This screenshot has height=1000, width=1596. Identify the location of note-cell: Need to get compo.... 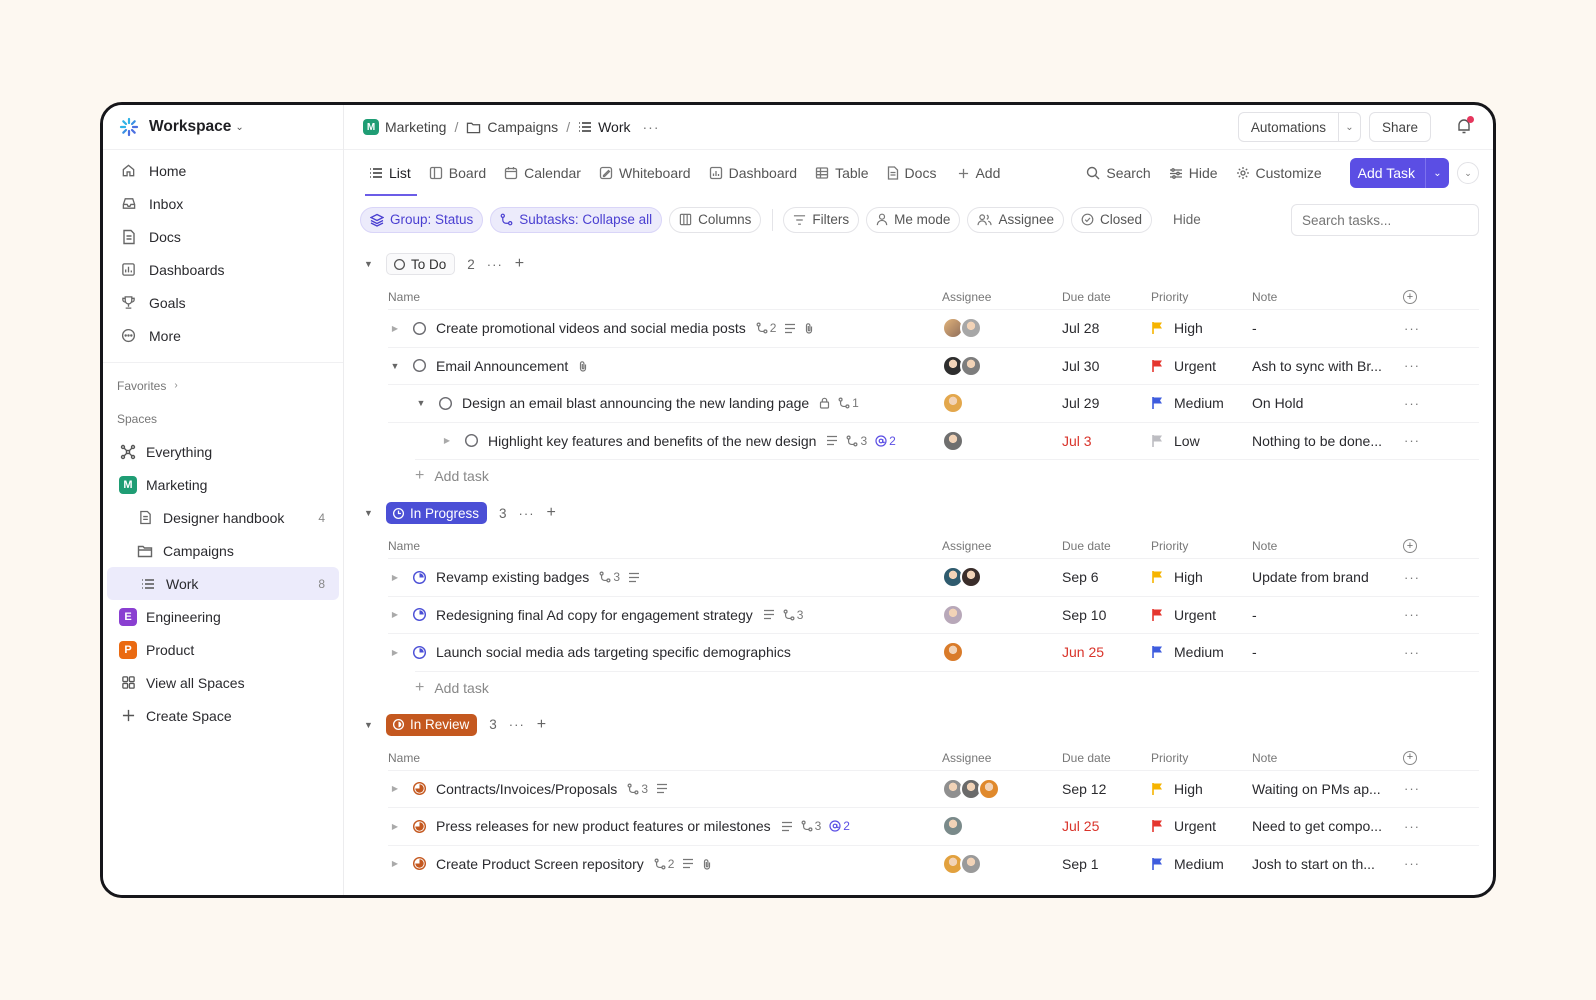
(1317, 826).